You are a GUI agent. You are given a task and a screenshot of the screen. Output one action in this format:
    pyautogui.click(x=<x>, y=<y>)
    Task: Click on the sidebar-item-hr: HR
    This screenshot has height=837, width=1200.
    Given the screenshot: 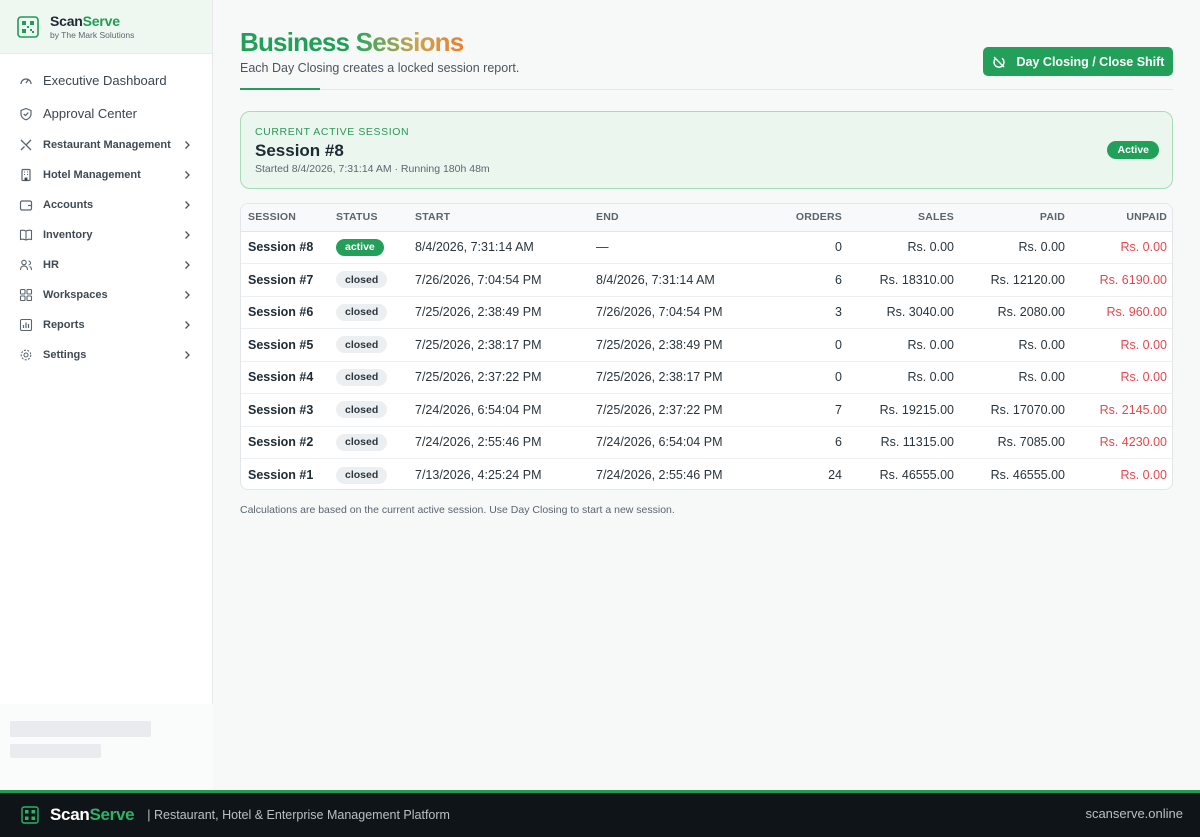 What is the action you would take?
    pyautogui.click(x=106, y=265)
    